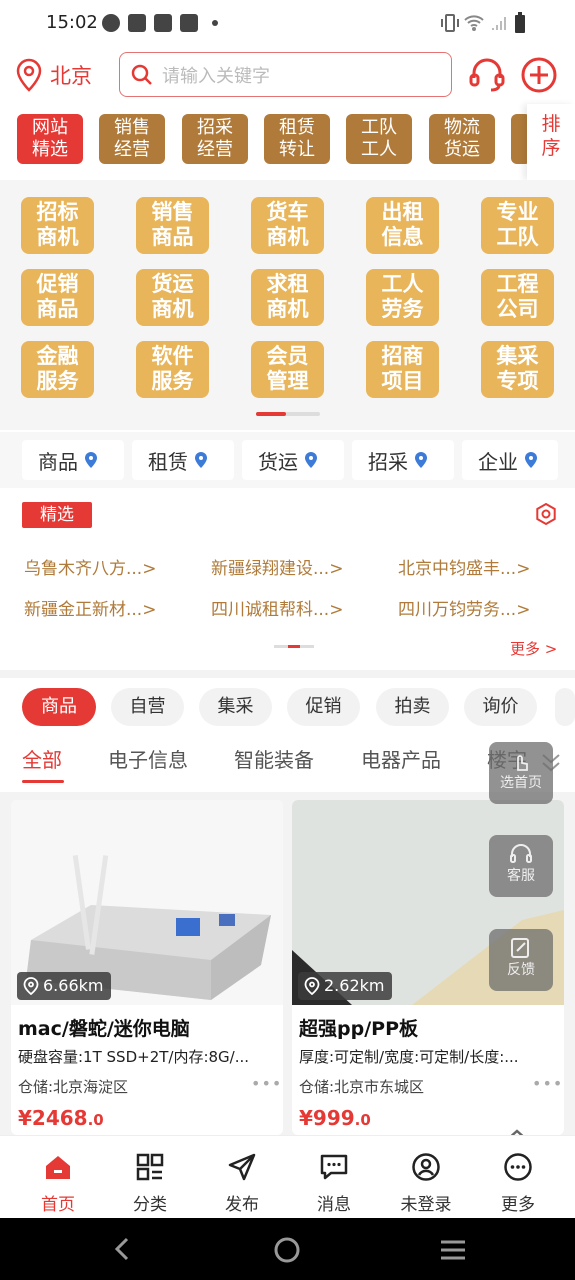  Describe the element at coordinates (402, 369) in the screenshot. I see `grid-item: 招商 项目` at that location.